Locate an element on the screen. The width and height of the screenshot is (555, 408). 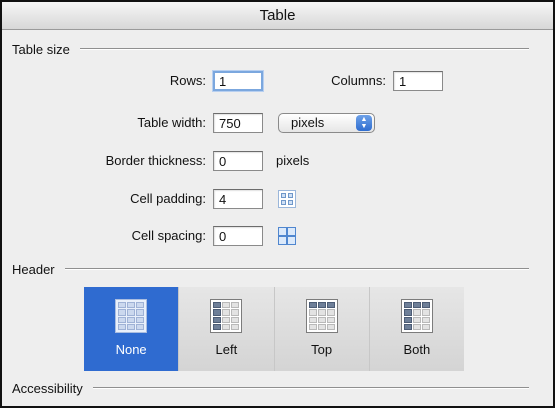
cell-spacing-input is located at coordinates (238, 236).